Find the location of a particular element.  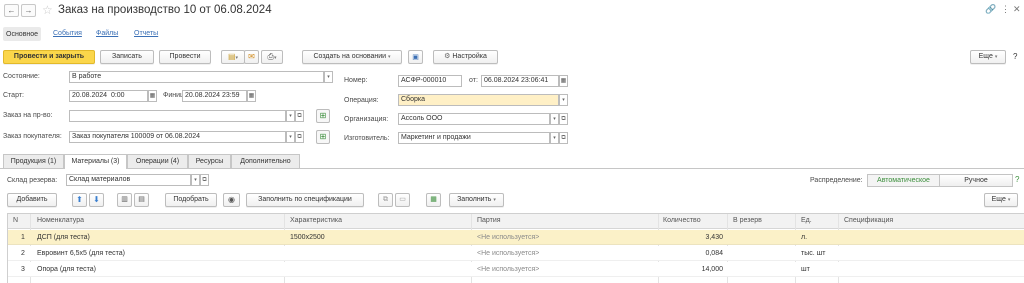

tab-materials: Материалы (3) is located at coordinates (95, 161).